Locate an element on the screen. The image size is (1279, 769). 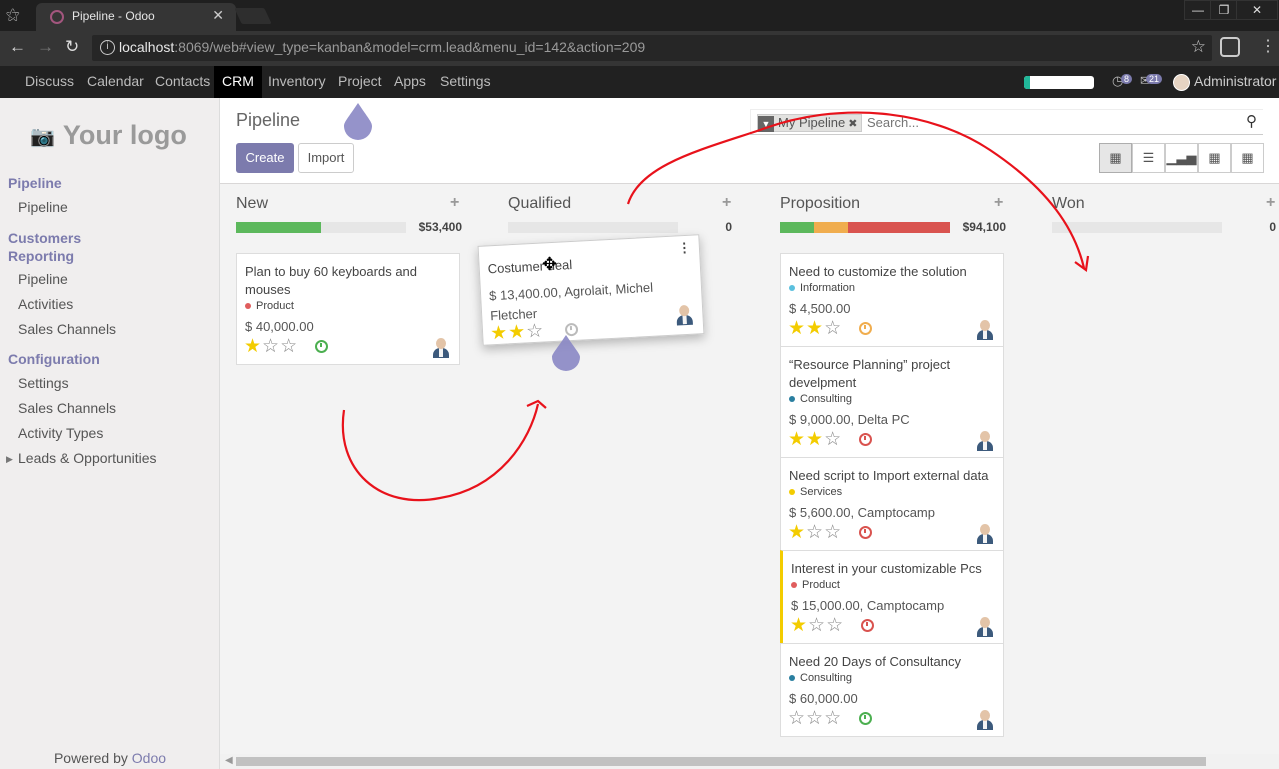
info-icon: i is located at coordinates (107, 47).